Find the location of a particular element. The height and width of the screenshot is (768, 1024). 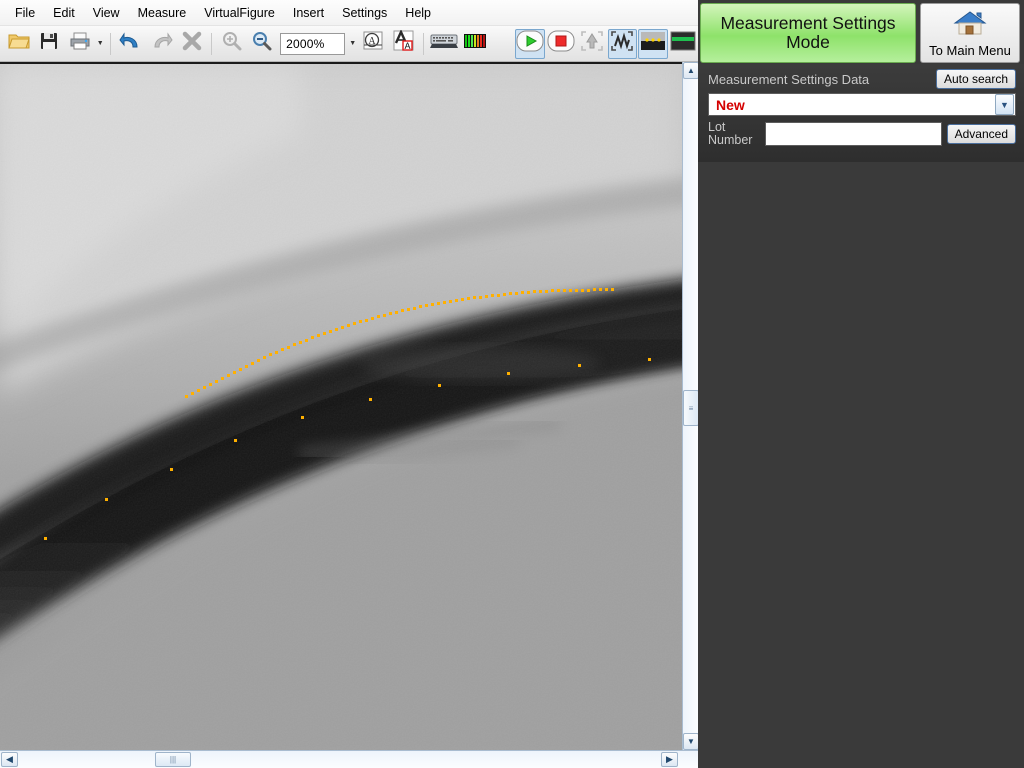

print-button is located at coordinates (79, 44).